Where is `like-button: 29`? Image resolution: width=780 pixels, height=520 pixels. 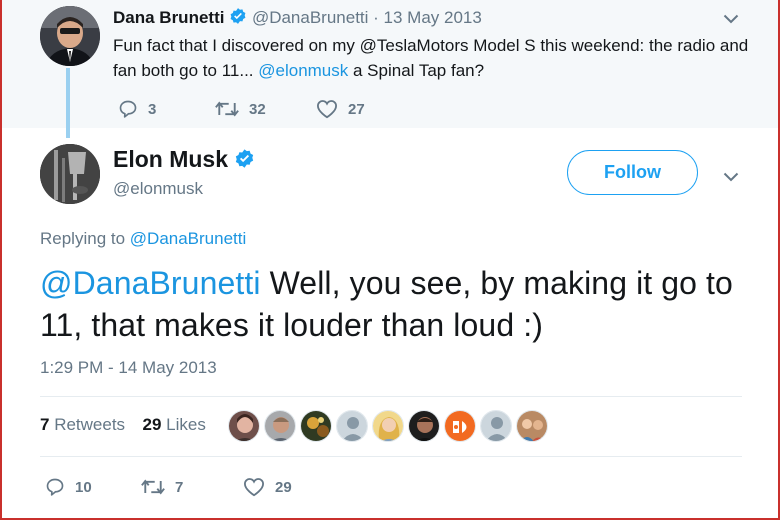 like-button: 29 is located at coordinates (267, 487).